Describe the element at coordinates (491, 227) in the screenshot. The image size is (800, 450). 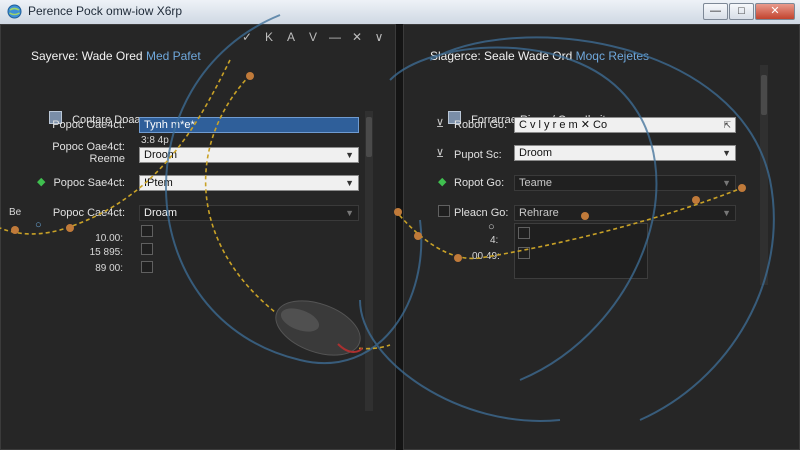
I see `ring-icon: ○` at that location.